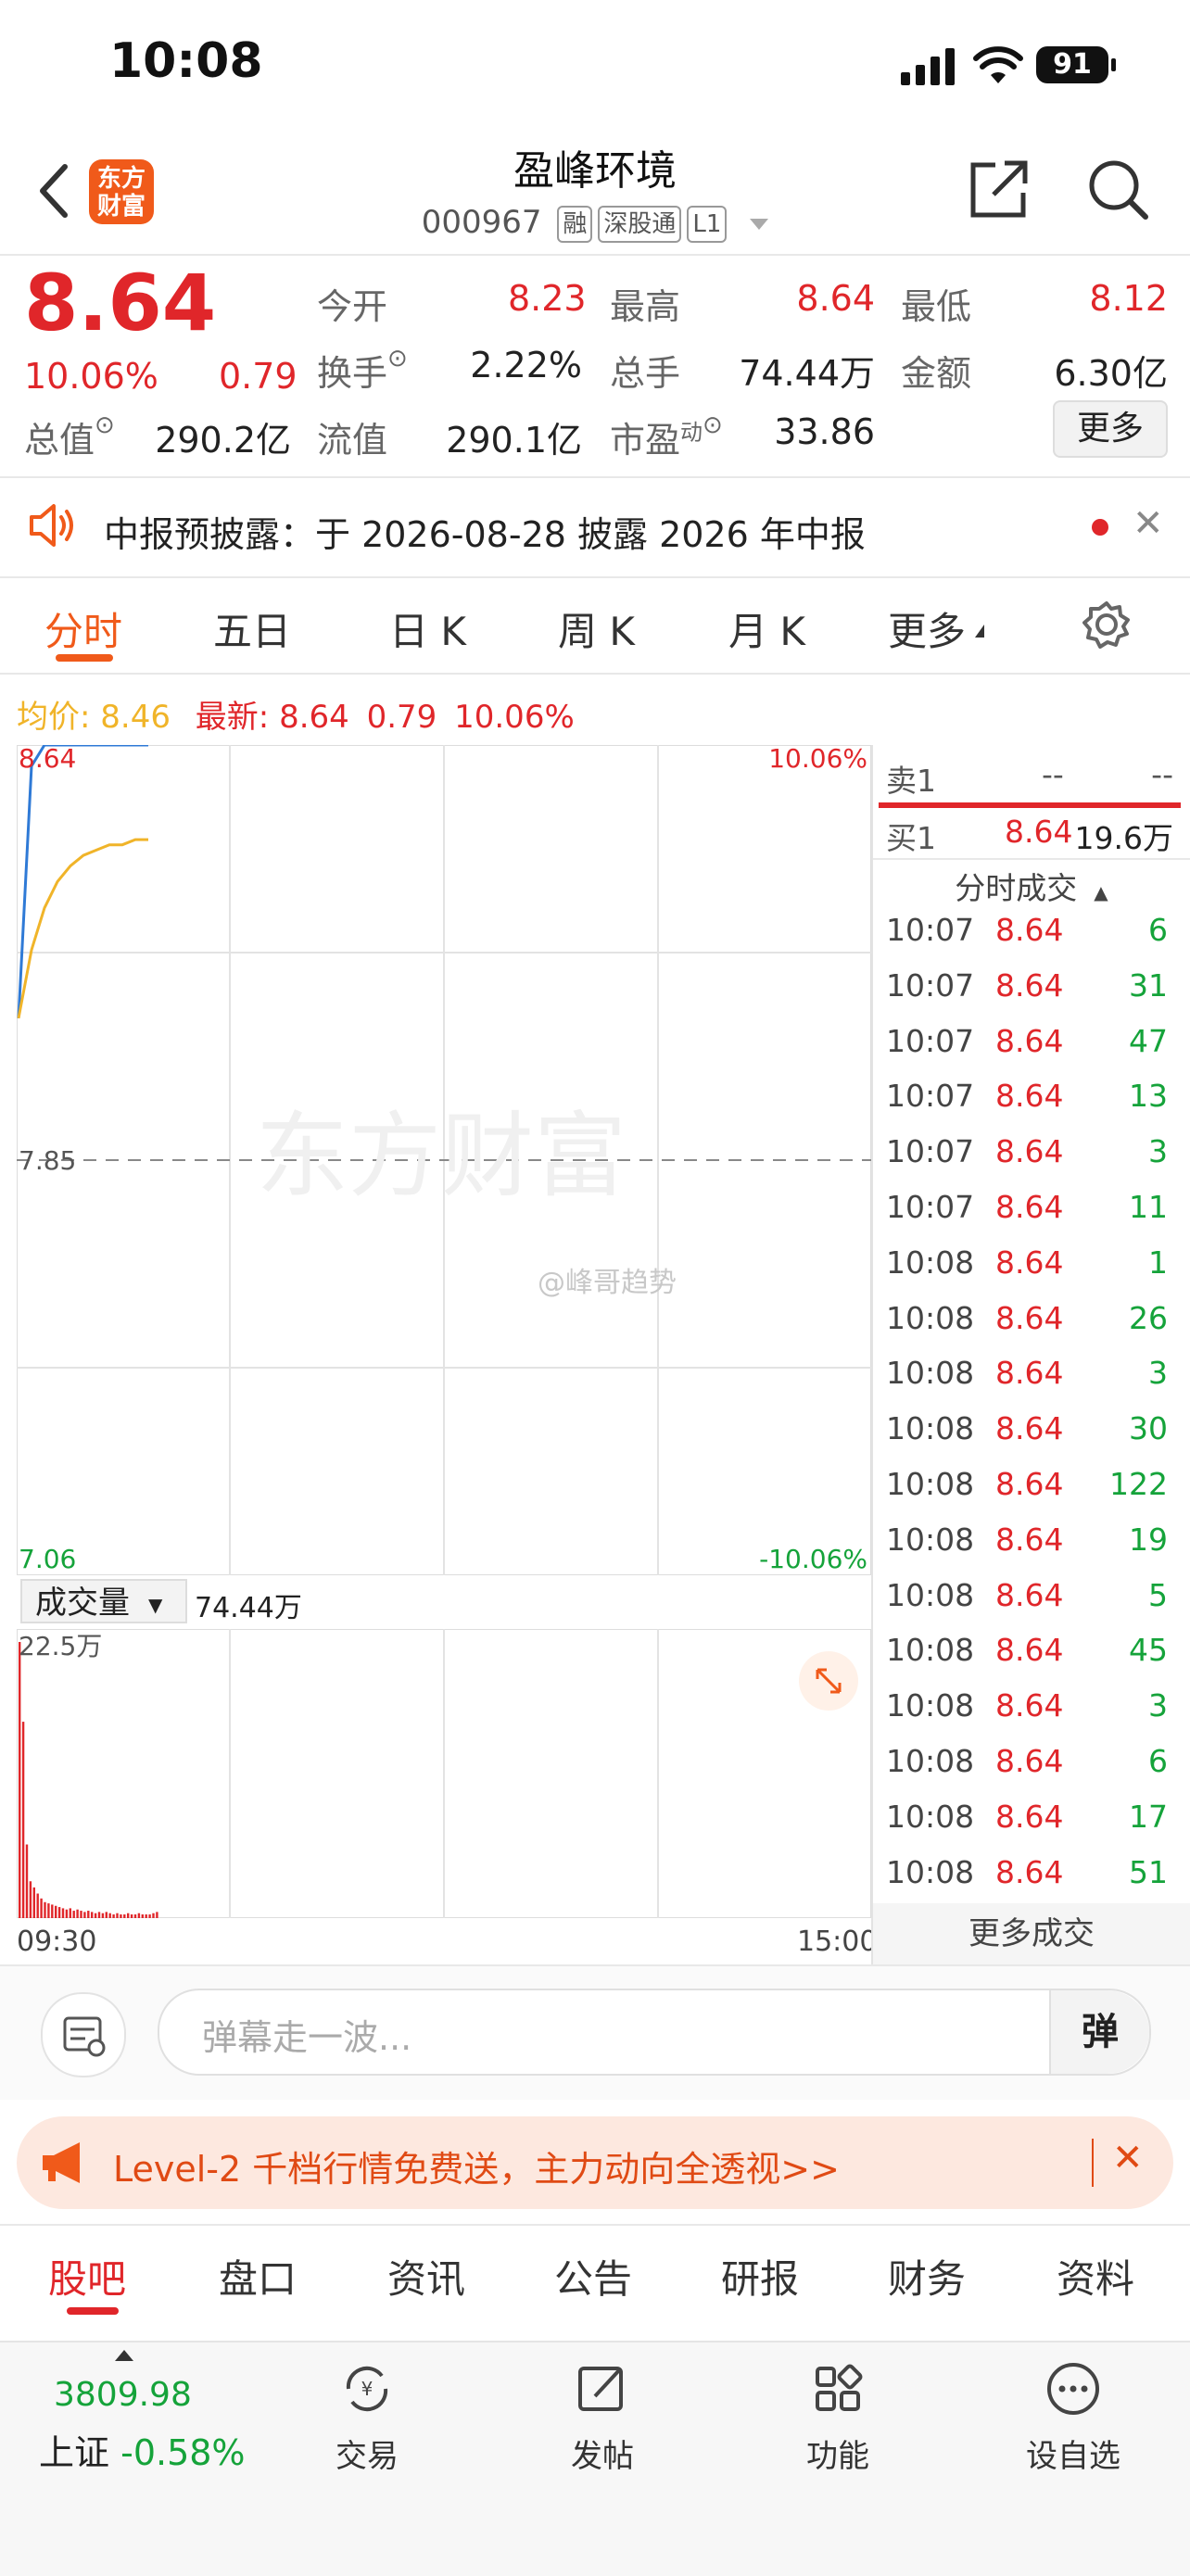 This screenshot has width=1190, height=2576. I want to click on danmu-send-button: 弹, so click(1099, 2032).